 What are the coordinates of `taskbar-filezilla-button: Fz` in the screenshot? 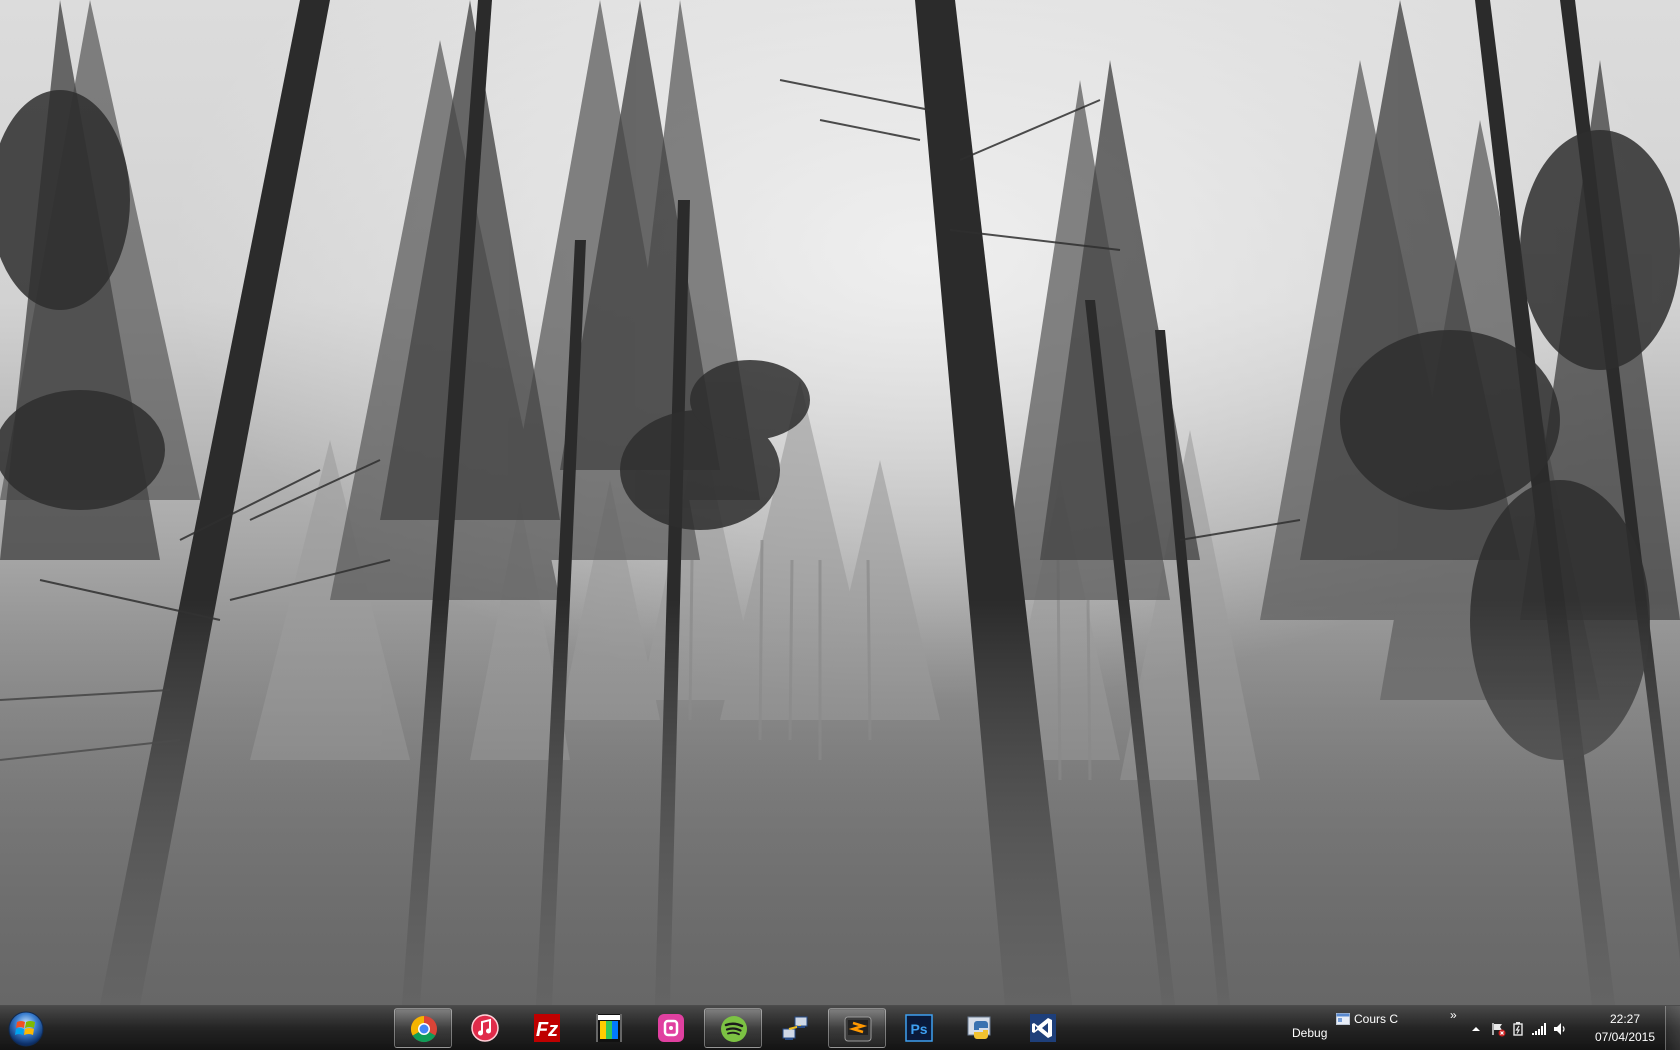 It's located at (547, 1028).